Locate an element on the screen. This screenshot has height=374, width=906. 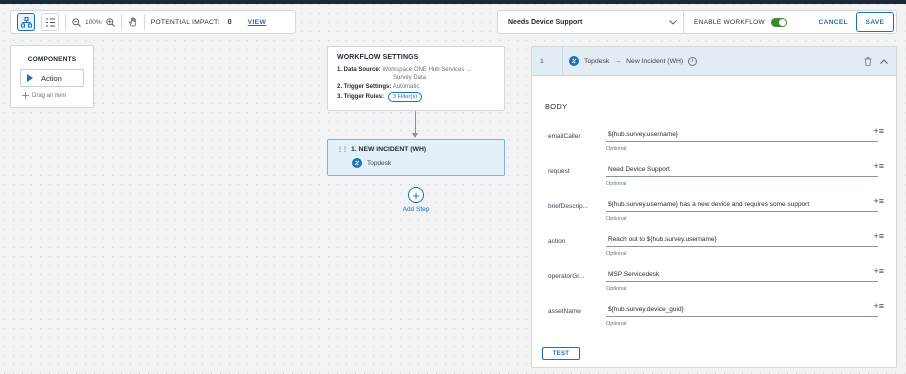
flow-view-button is located at coordinates (26, 22).